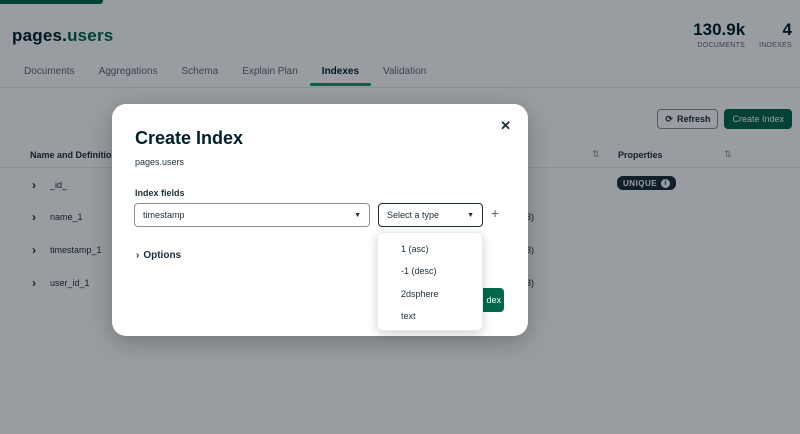  What do you see at coordinates (430, 316) in the screenshot?
I see `dropdown-option-text: text` at bounding box center [430, 316].